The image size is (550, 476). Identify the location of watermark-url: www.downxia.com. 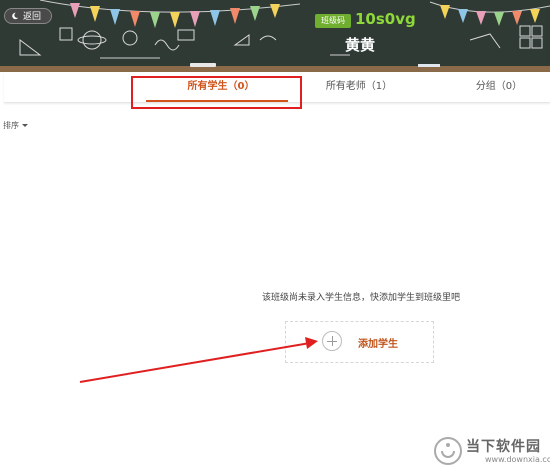
(517, 459).